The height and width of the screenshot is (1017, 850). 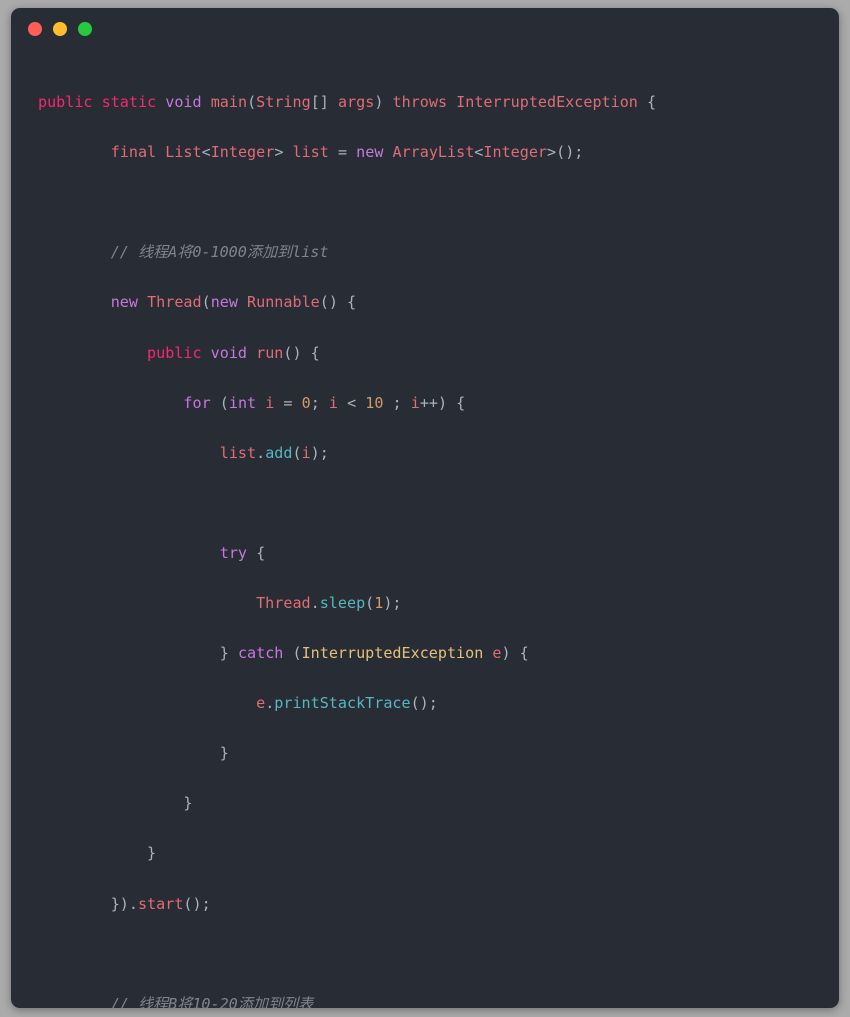 I want to click on window-titlebar, so click(x=425, y=29).